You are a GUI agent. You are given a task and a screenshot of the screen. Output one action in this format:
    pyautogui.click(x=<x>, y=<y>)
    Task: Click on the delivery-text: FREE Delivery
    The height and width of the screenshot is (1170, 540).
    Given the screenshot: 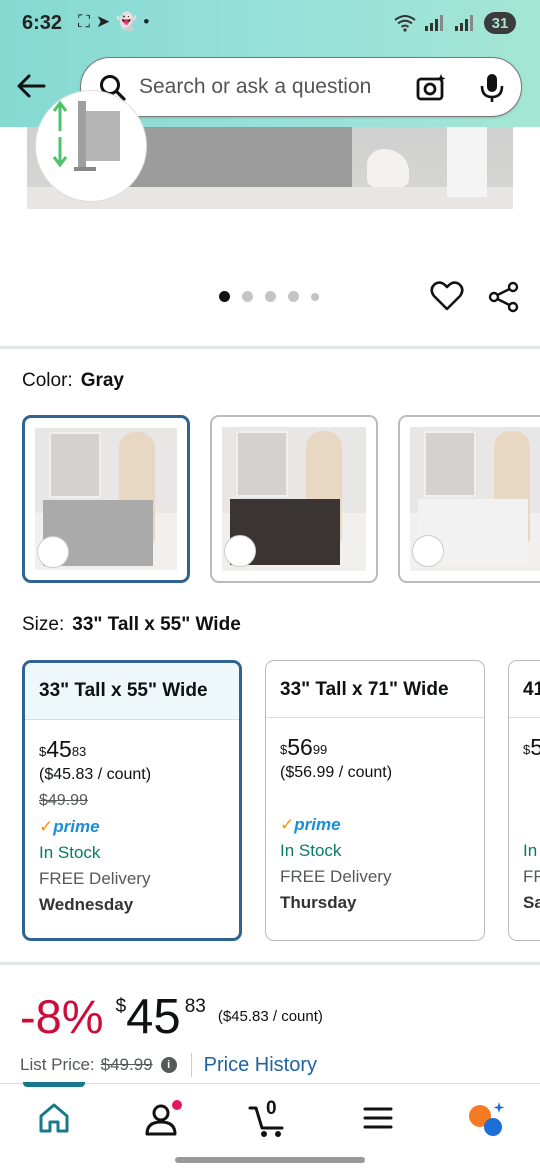 What is the action you would take?
    pyautogui.click(x=95, y=878)
    